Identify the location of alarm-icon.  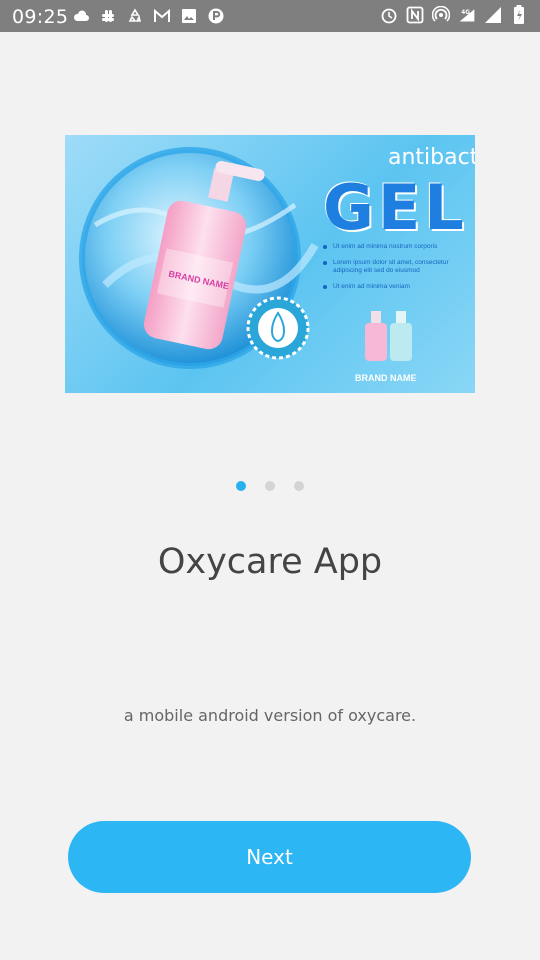
(389, 15).